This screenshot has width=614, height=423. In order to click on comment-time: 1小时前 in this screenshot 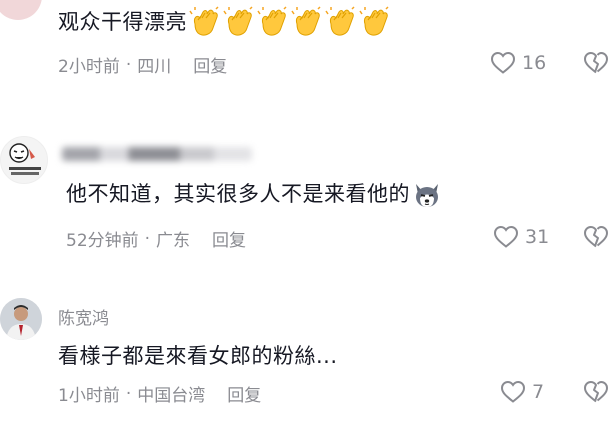, I will do `click(89, 396)`.